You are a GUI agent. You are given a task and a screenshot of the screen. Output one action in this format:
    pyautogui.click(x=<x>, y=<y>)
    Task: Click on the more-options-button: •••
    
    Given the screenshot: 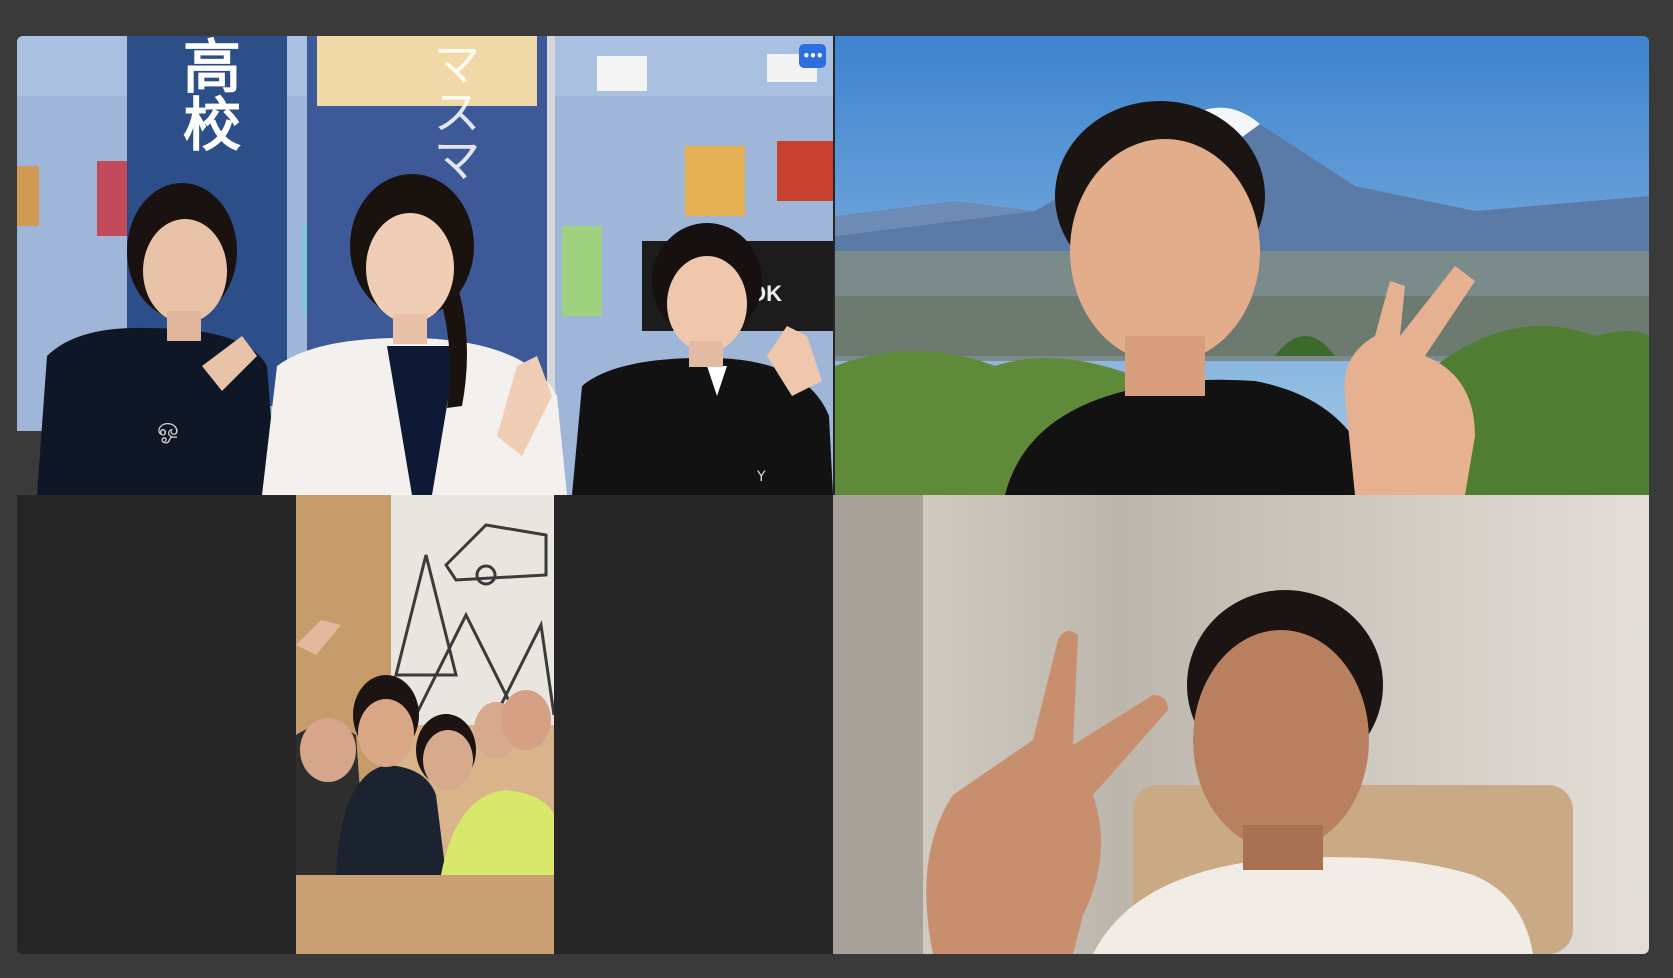 What is the action you would take?
    pyautogui.click(x=812, y=56)
    